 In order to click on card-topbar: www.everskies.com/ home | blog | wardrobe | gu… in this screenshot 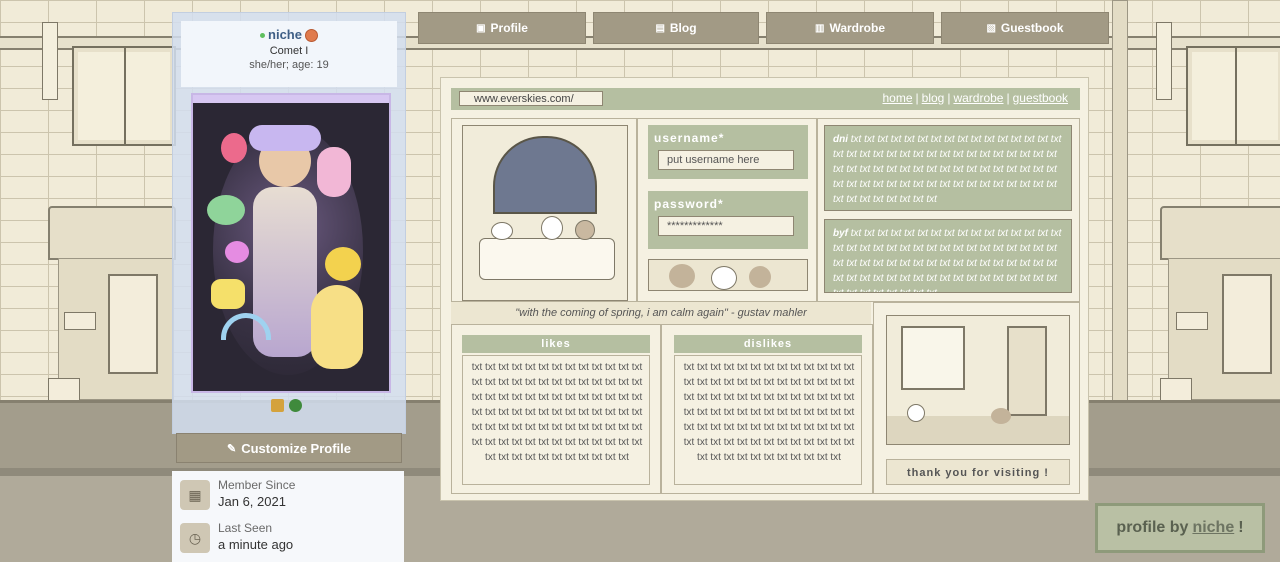, I will do `click(765, 99)`.